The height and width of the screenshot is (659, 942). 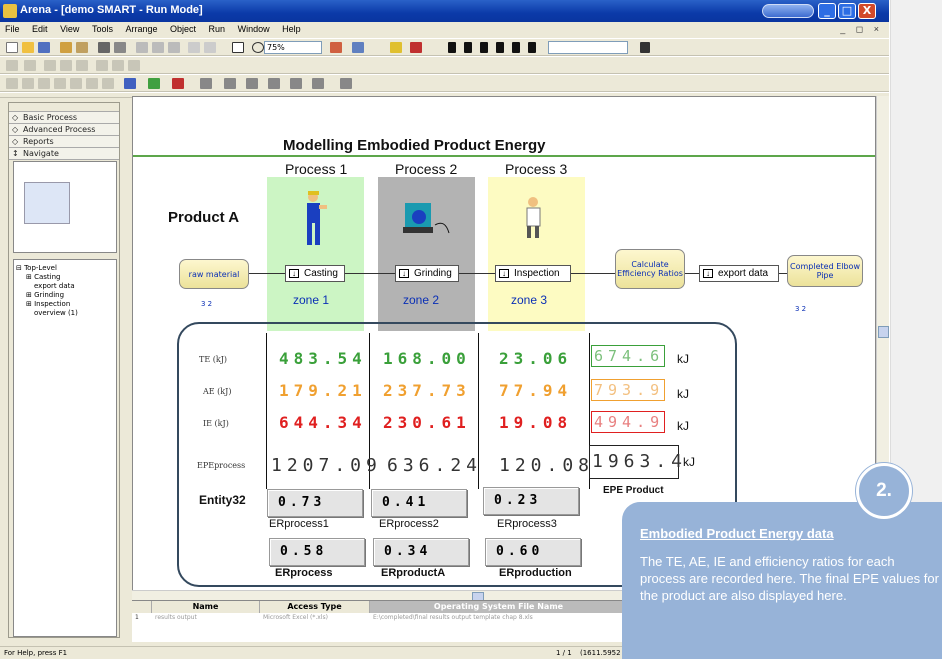 What do you see at coordinates (206, 83) in the screenshot?
I see `window-bg-icon` at bounding box center [206, 83].